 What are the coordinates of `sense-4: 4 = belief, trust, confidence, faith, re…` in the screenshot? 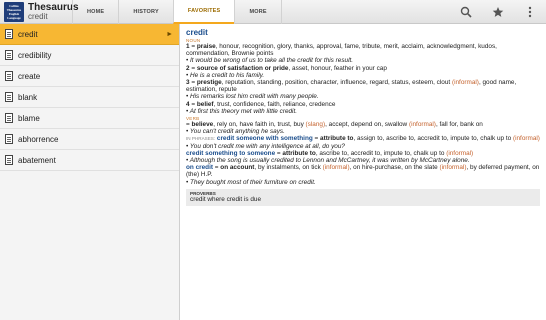 It's located at (261, 104).